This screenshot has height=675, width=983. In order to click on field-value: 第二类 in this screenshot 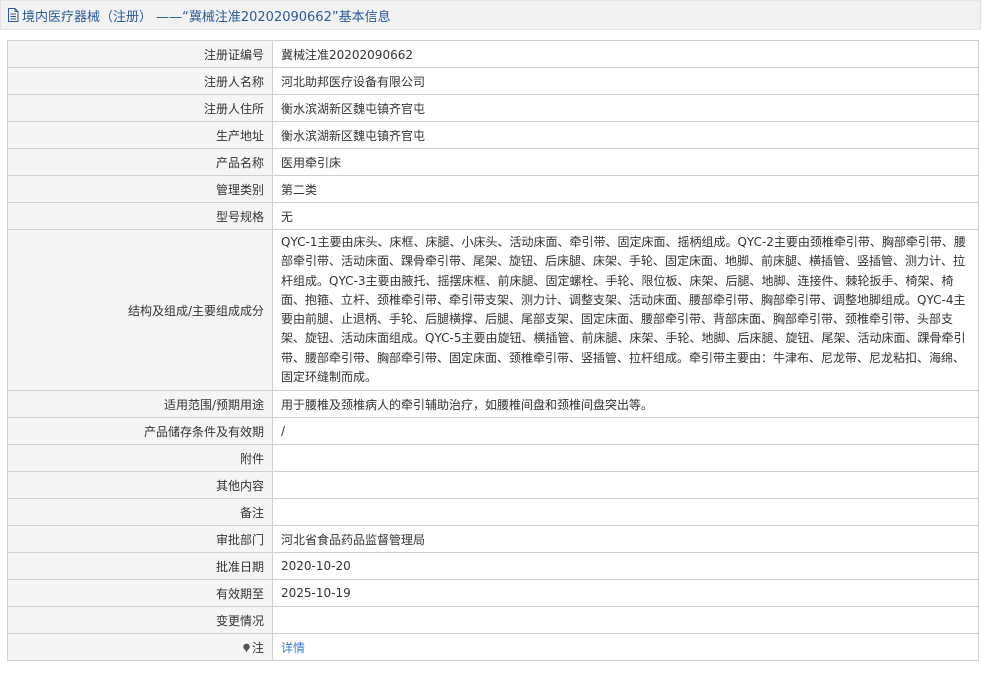, I will do `click(625, 189)`.